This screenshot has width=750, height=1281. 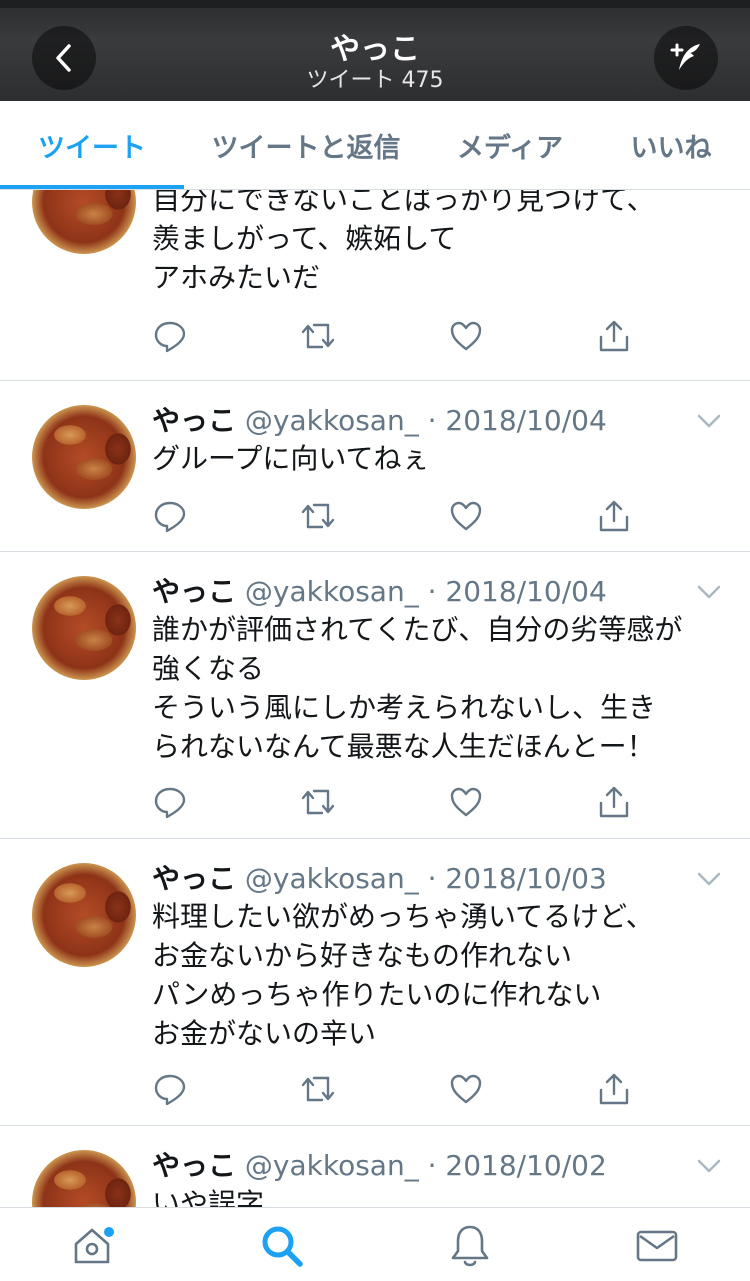 What do you see at coordinates (208, 668) in the screenshot?
I see `tweet-text-line: 強くなる` at bounding box center [208, 668].